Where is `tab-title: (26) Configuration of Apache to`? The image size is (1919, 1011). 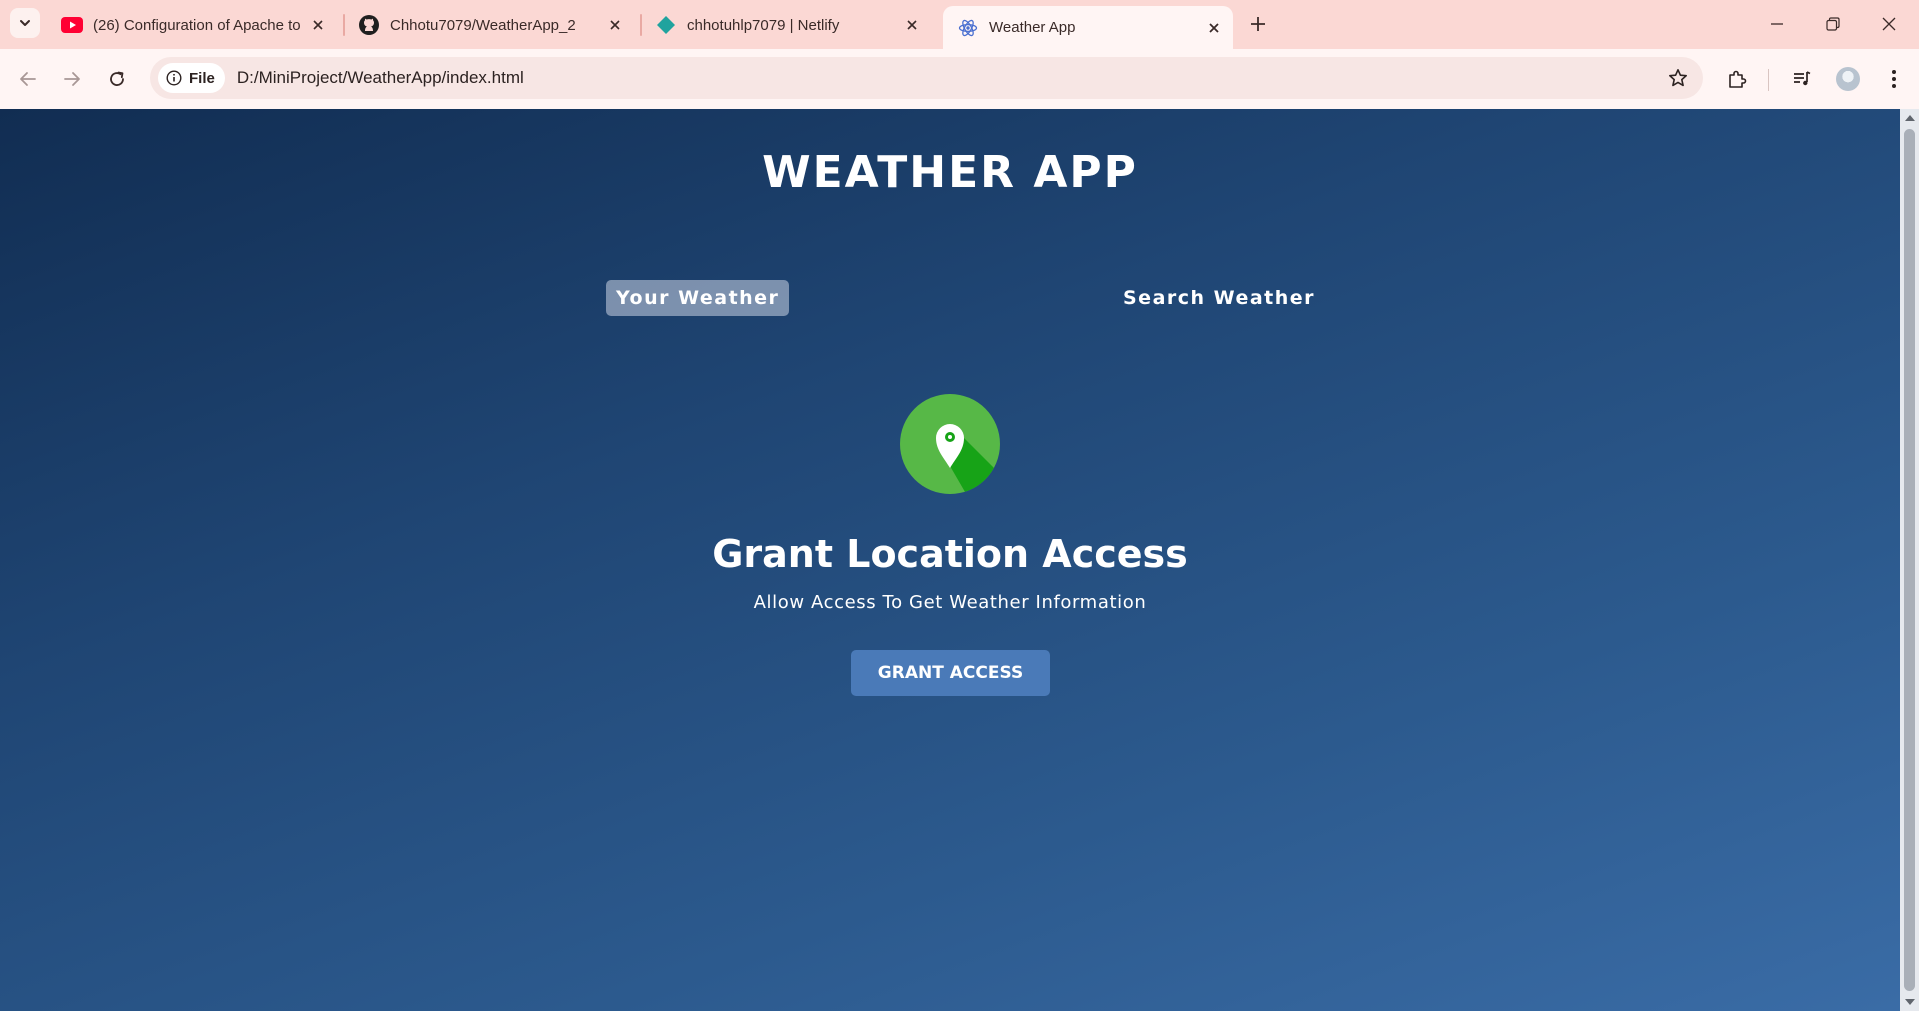 tab-title: (26) Configuration of Apache to is located at coordinates (197, 25).